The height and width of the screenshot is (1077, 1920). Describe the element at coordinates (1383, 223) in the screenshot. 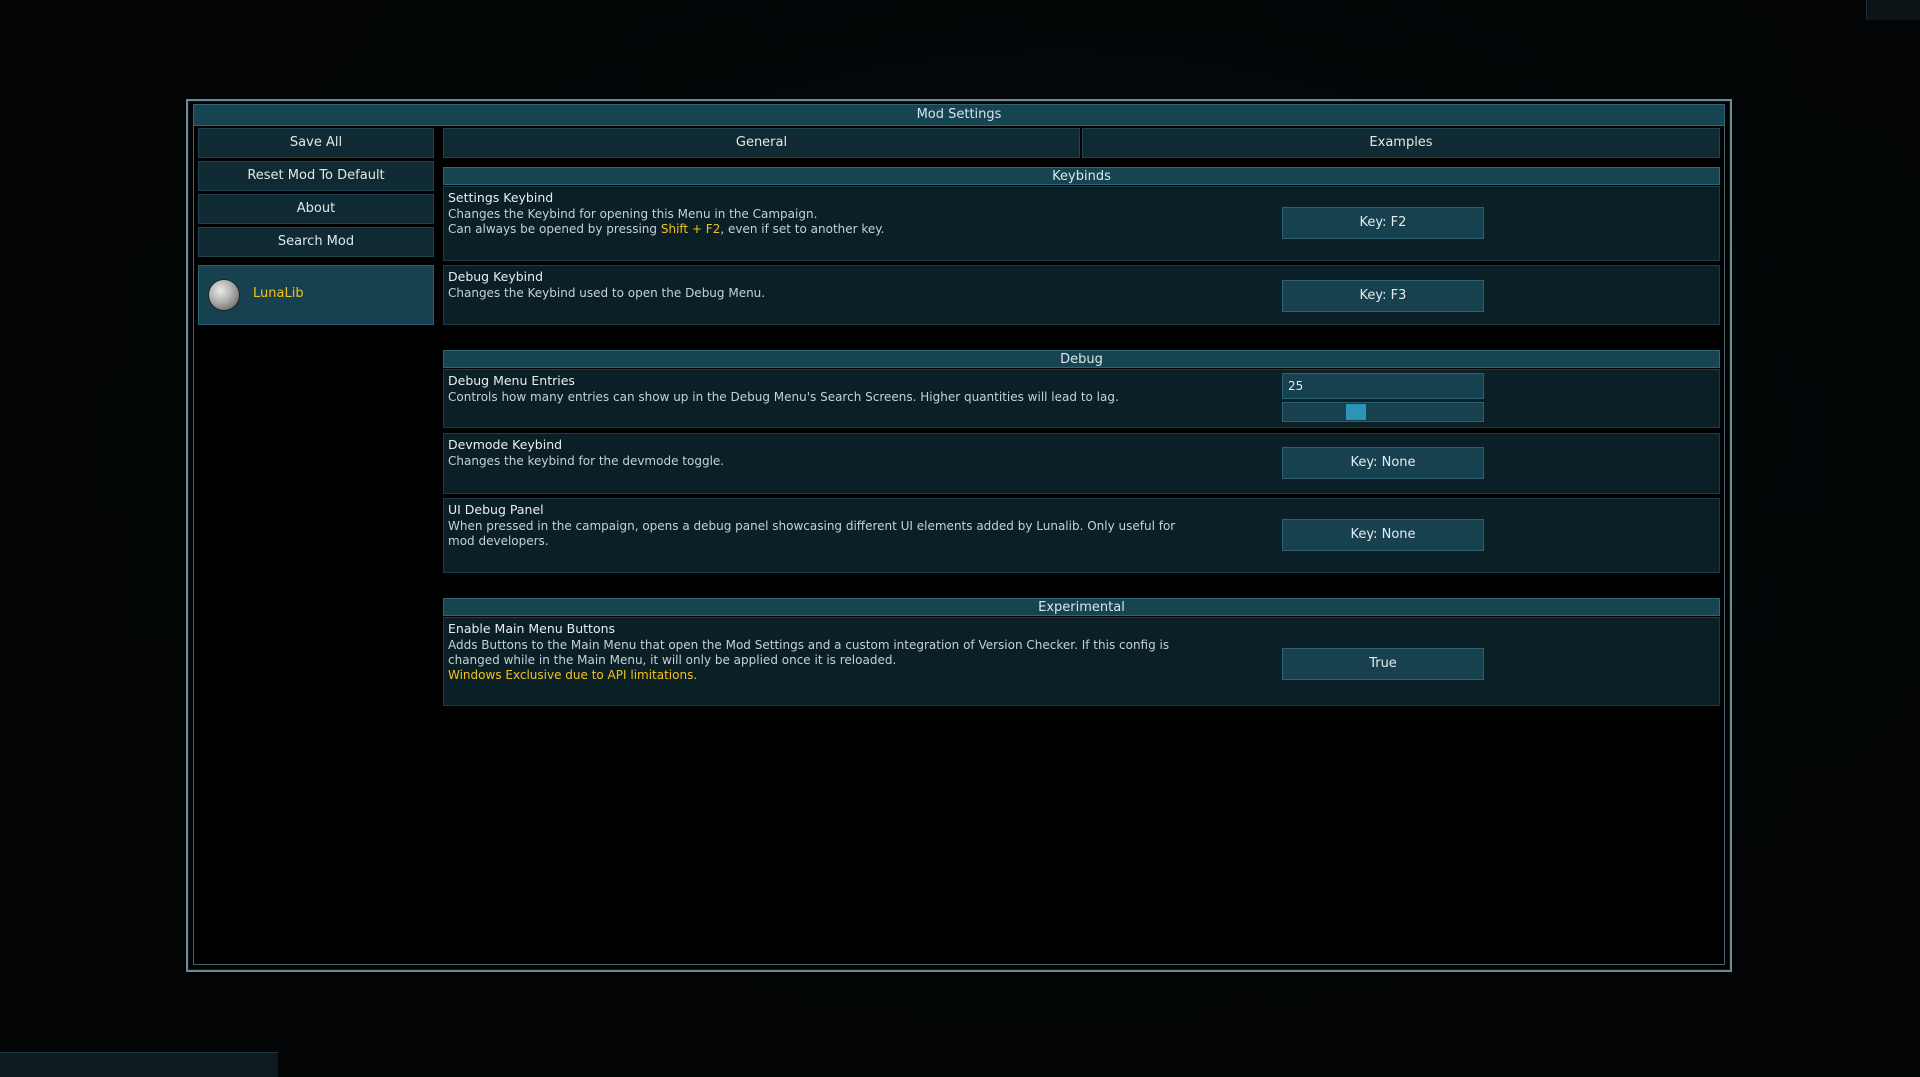

I see `settings-keybind-button: Key: F2` at that location.